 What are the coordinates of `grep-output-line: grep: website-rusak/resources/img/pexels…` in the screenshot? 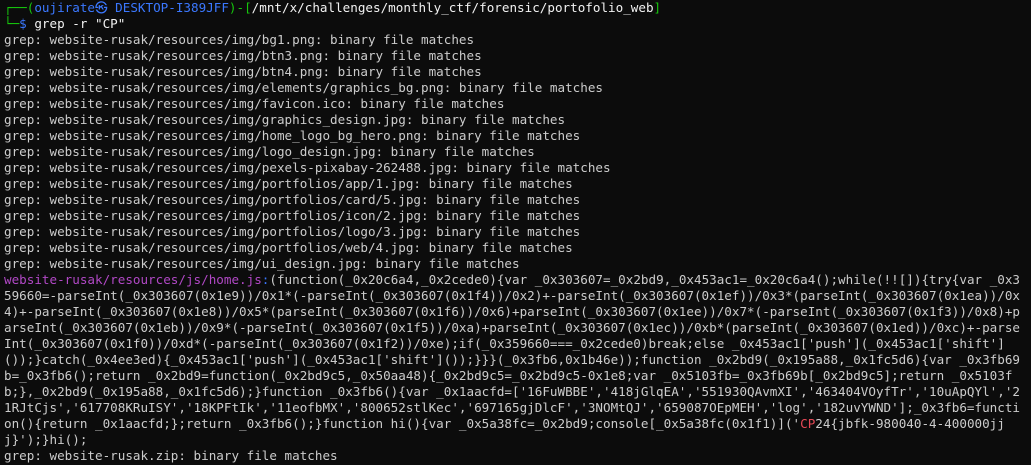 It's located at (307, 167).